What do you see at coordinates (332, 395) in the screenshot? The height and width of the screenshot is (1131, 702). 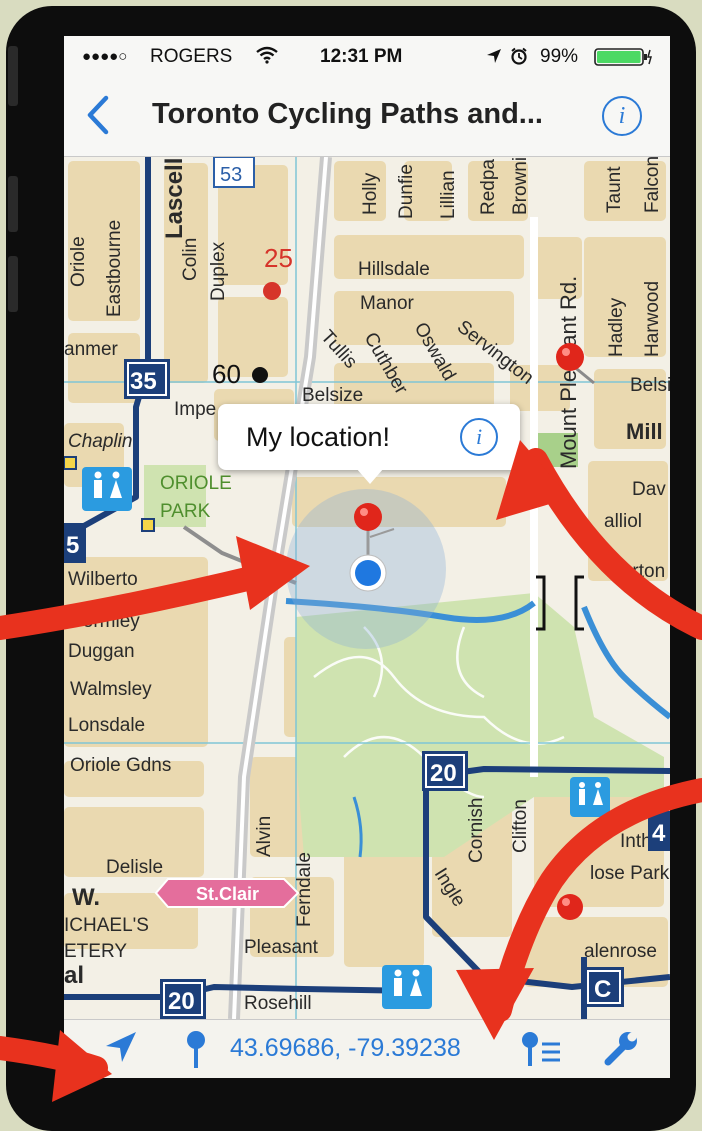 I see `street-label: Belsize` at bounding box center [332, 395].